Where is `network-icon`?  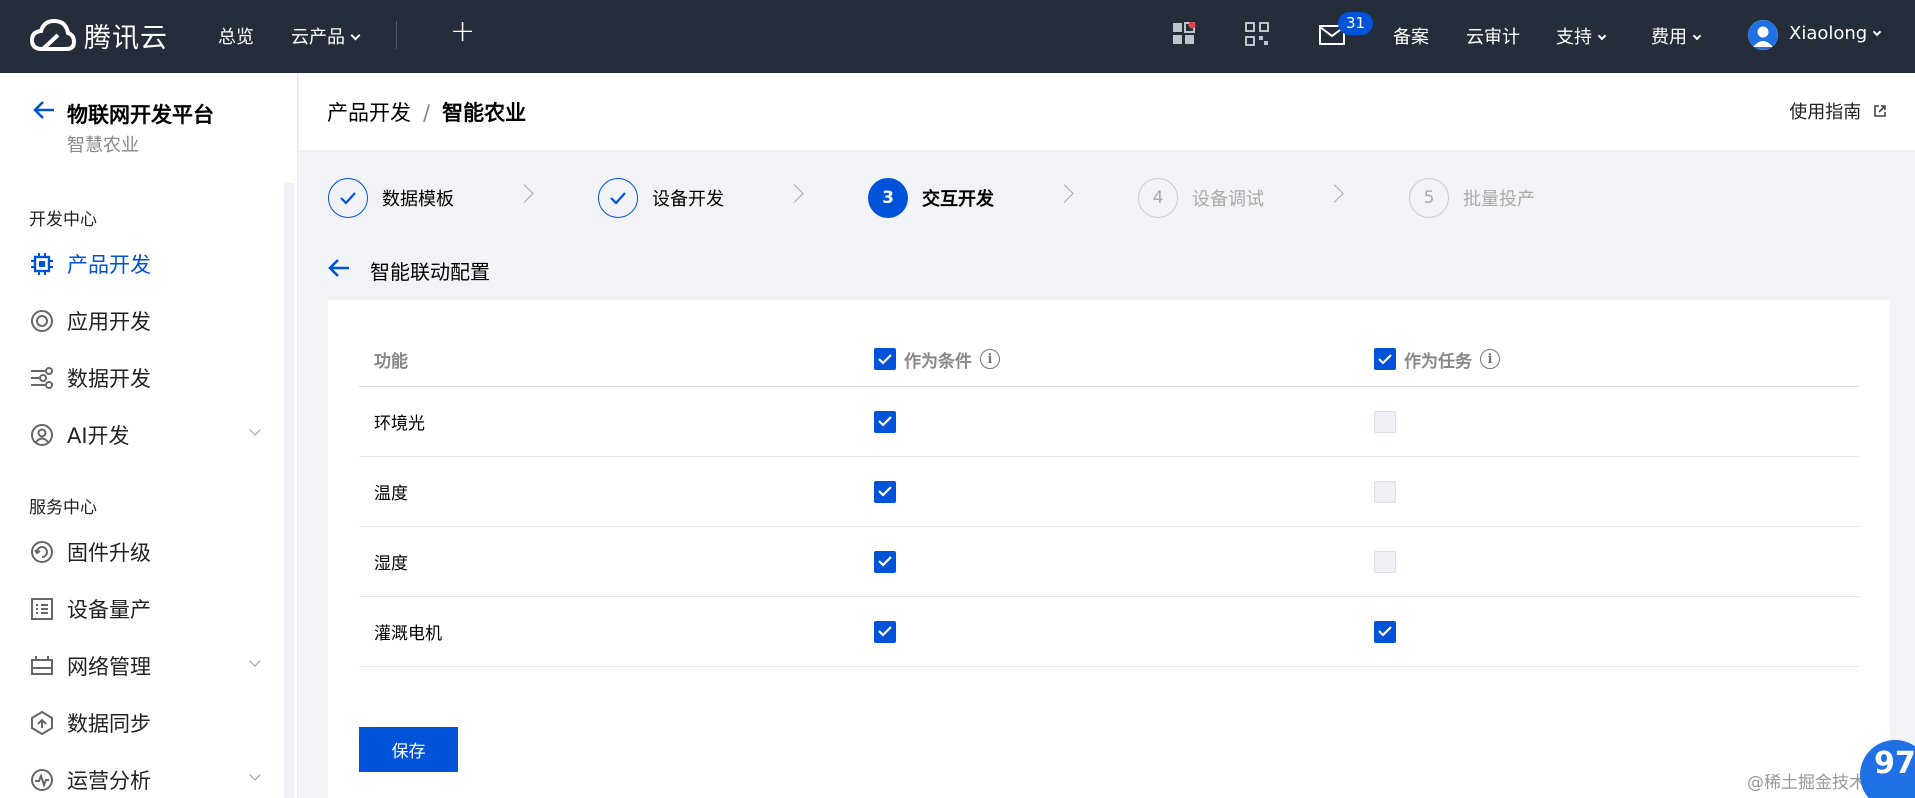 network-icon is located at coordinates (42, 666).